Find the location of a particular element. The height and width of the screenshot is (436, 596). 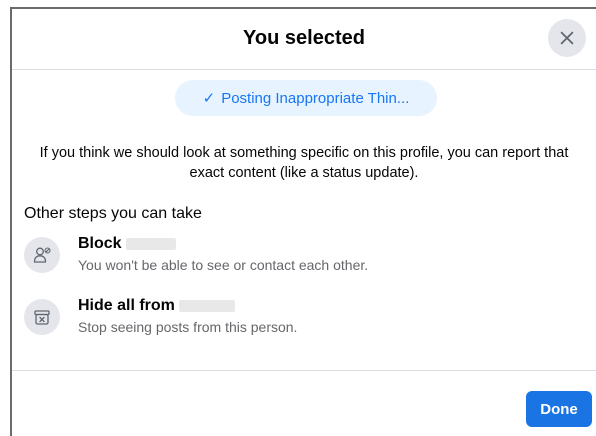

dialog-title: You selected is located at coordinates (304, 38).